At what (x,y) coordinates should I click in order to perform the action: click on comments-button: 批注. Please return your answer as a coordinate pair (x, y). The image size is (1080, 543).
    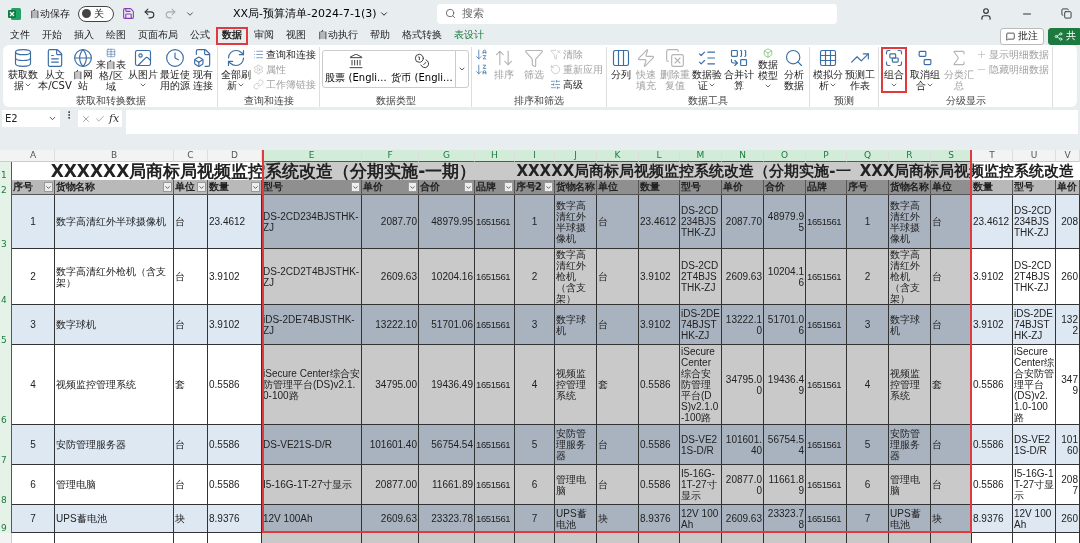
    Looking at the image, I should click on (1022, 36).